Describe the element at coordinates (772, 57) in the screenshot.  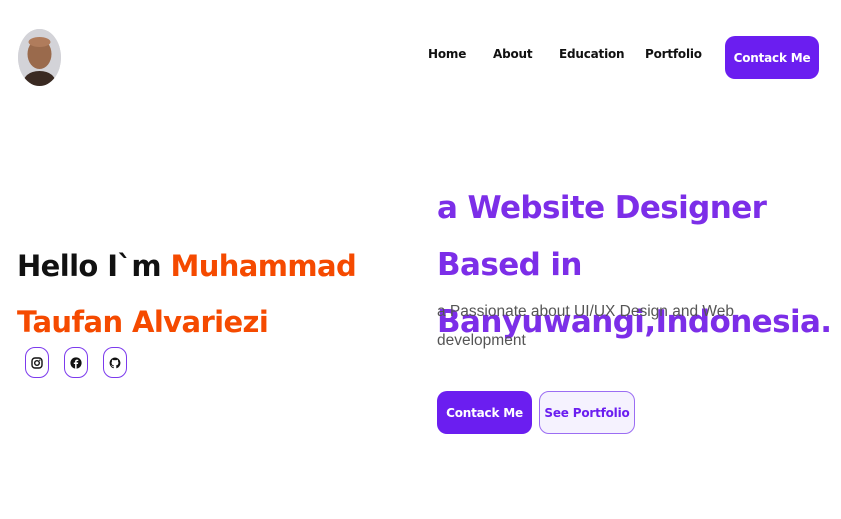
I see `nav-contact-button: Contack Me` at that location.